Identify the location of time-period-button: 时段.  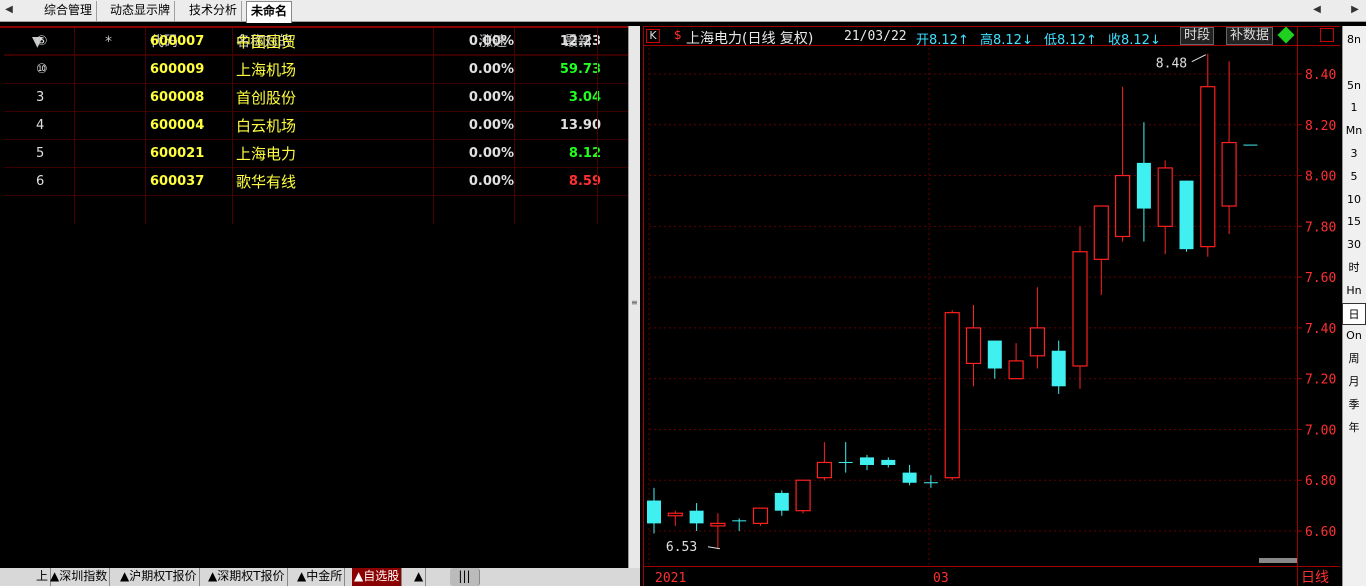
(1197, 36).